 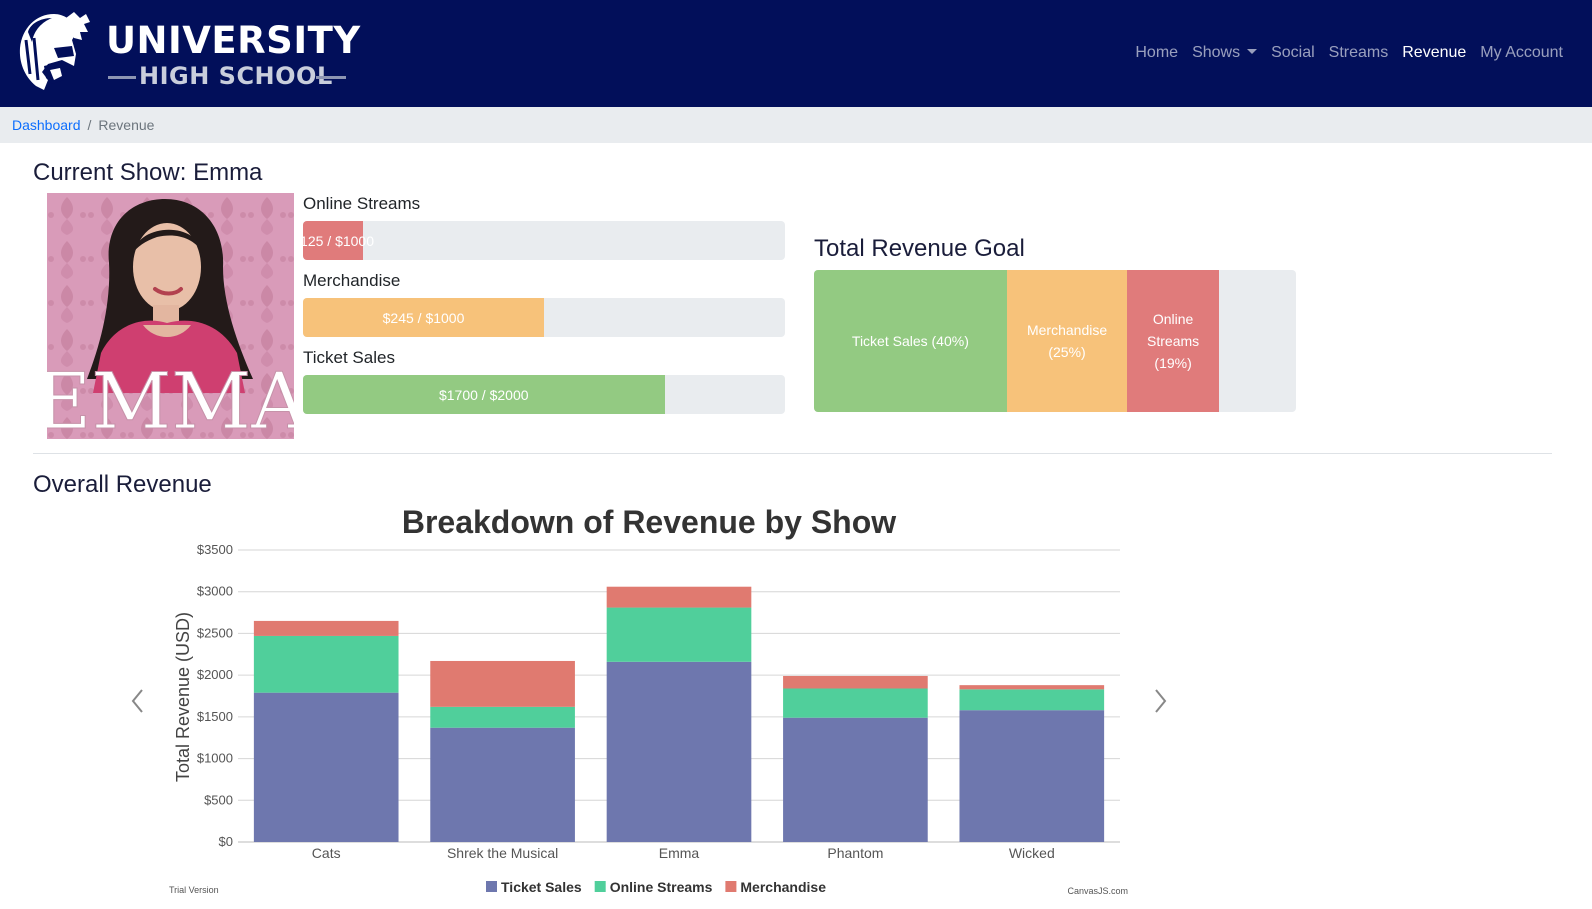 What do you see at coordinates (910, 341) in the screenshot?
I see `goal-segment-ticket-sales: Ticket Sales (40%)` at bounding box center [910, 341].